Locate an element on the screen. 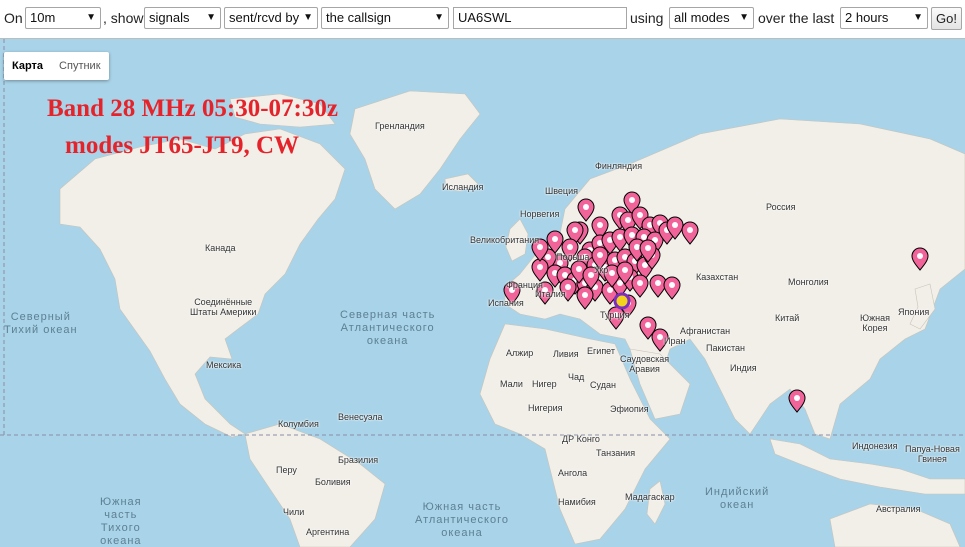 The image size is (965, 547). label-mali: Мали is located at coordinates (511, 384).